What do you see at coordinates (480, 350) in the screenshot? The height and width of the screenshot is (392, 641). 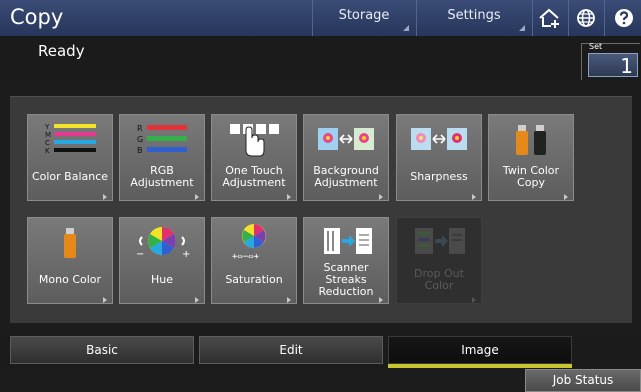 I see `tab-image: Image` at bounding box center [480, 350].